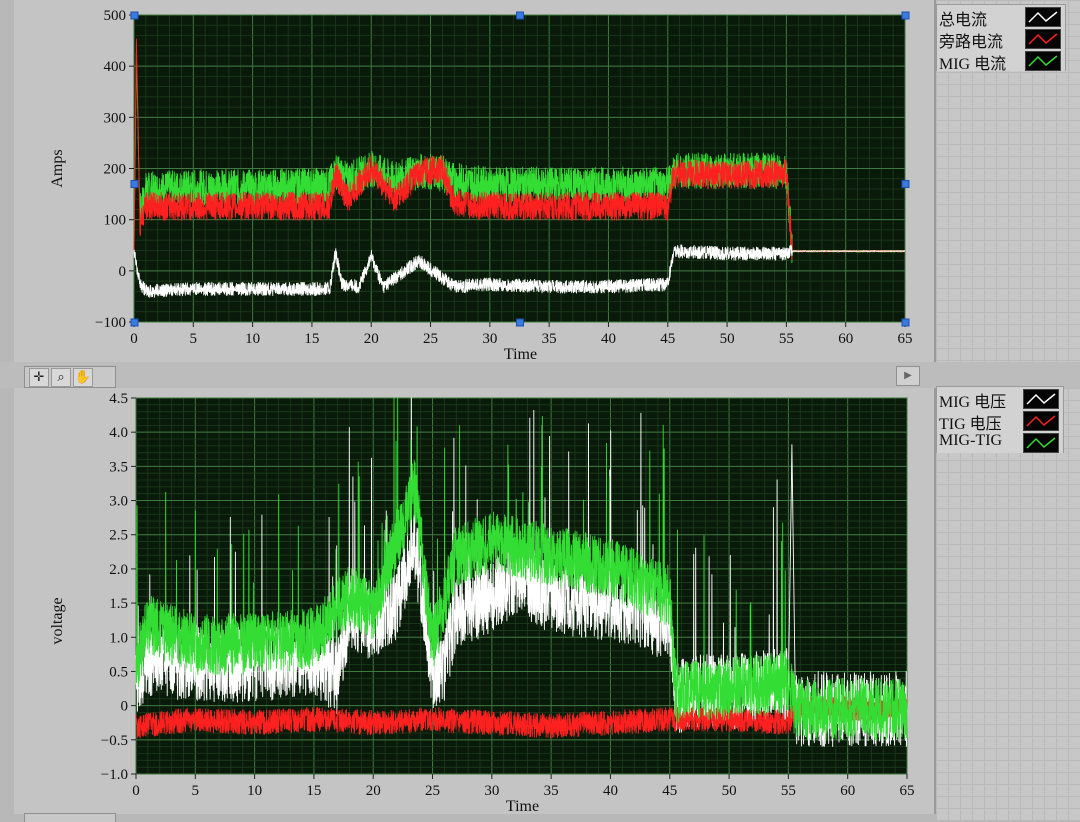 This screenshot has width=1080, height=822. What do you see at coordinates (118, 638) in the screenshot?
I see `y-tick-label: 1.0` at bounding box center [118, 638].